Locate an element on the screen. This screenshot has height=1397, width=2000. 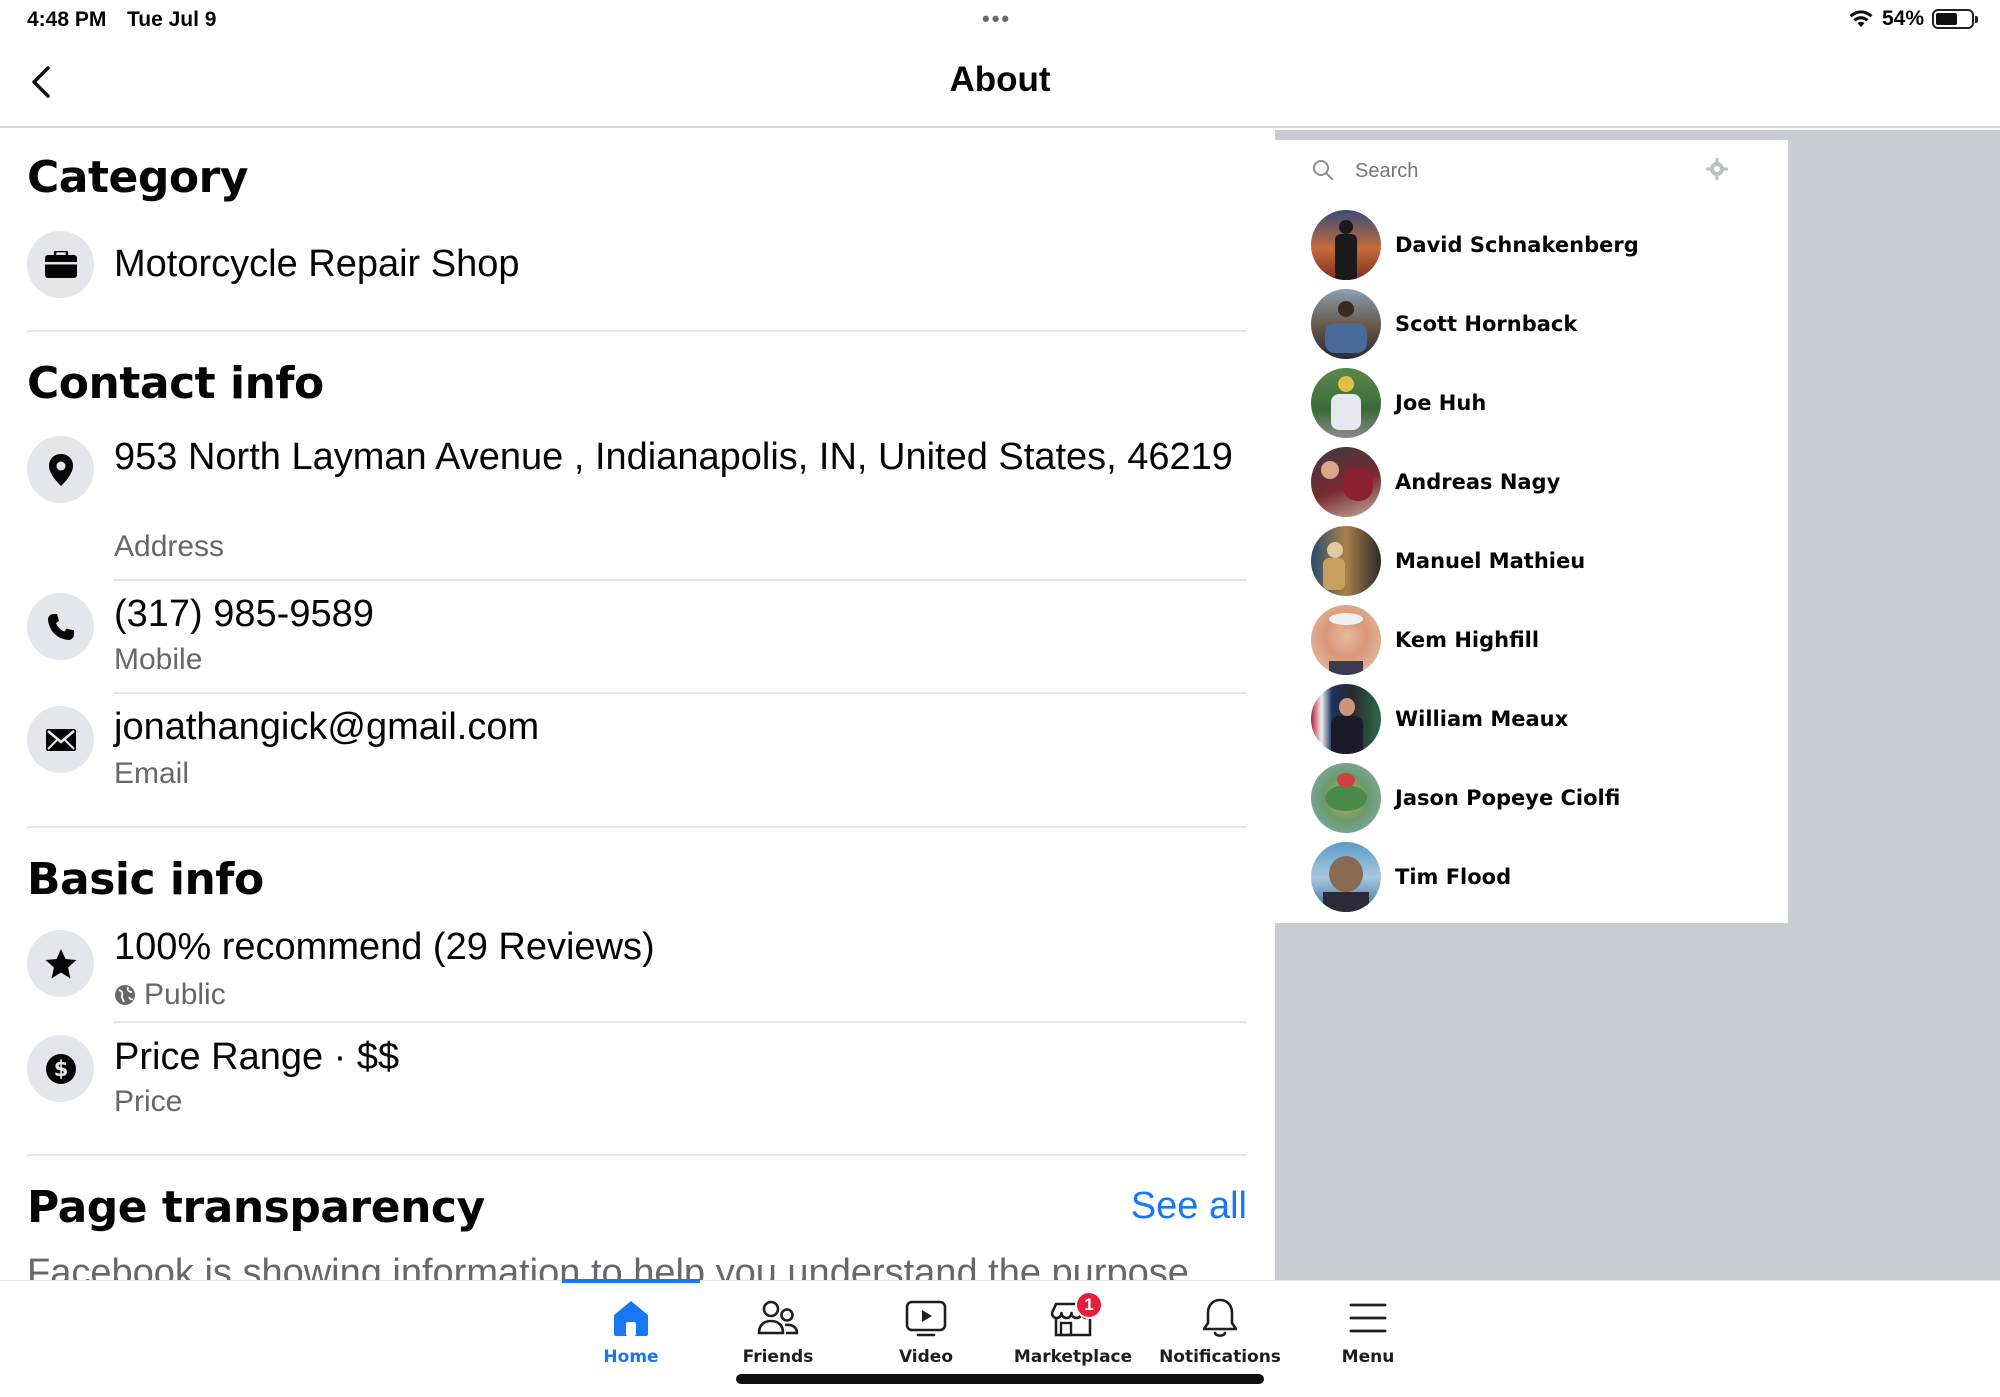
friends-icon is located at coordinates (778, 1317).